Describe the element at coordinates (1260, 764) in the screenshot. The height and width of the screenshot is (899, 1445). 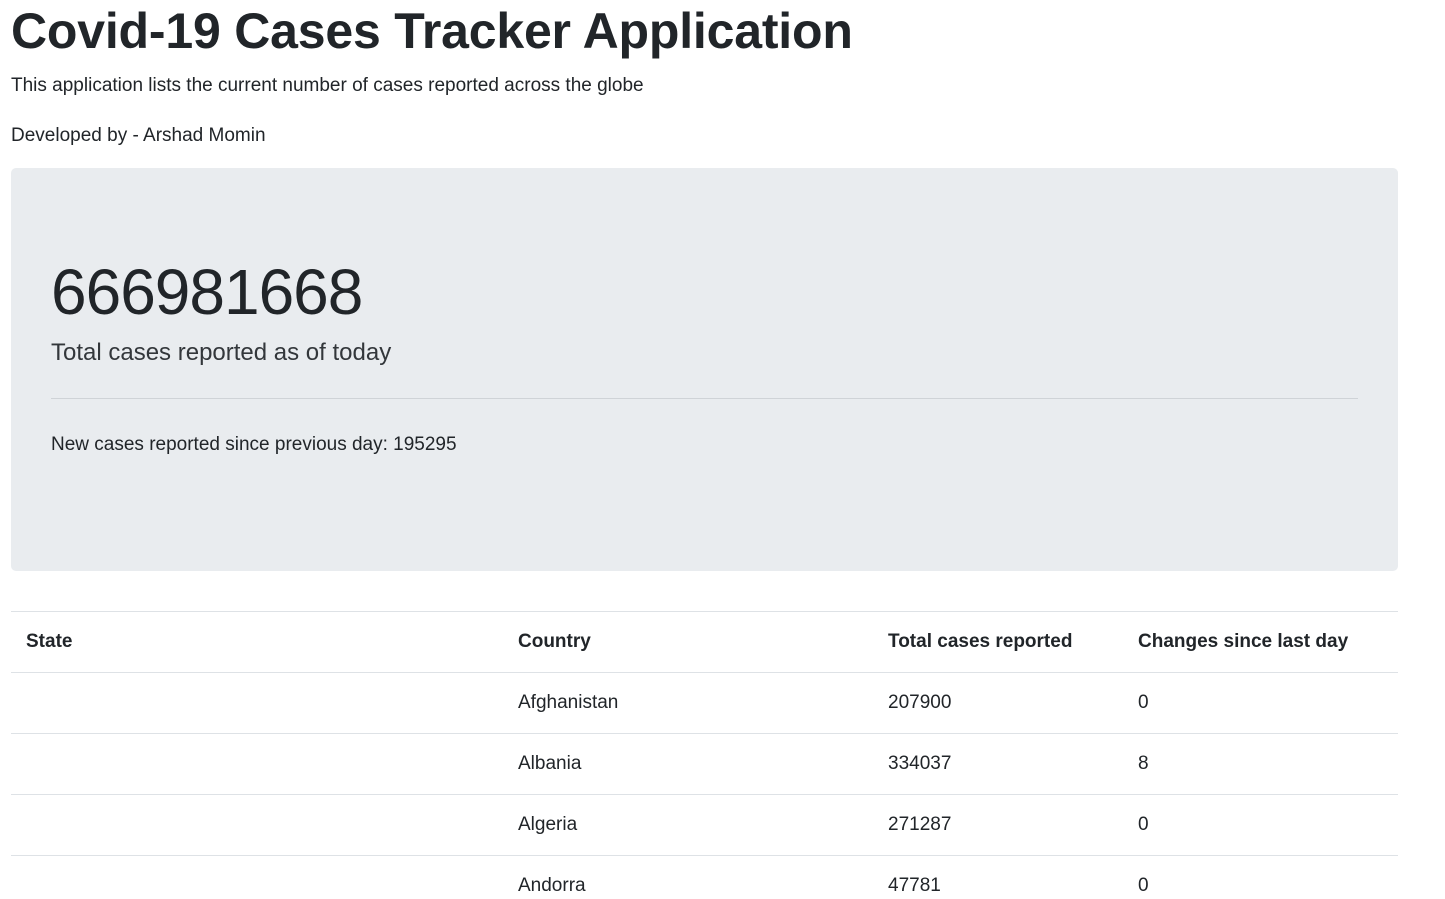
I see `cell-change: 8` at that location.